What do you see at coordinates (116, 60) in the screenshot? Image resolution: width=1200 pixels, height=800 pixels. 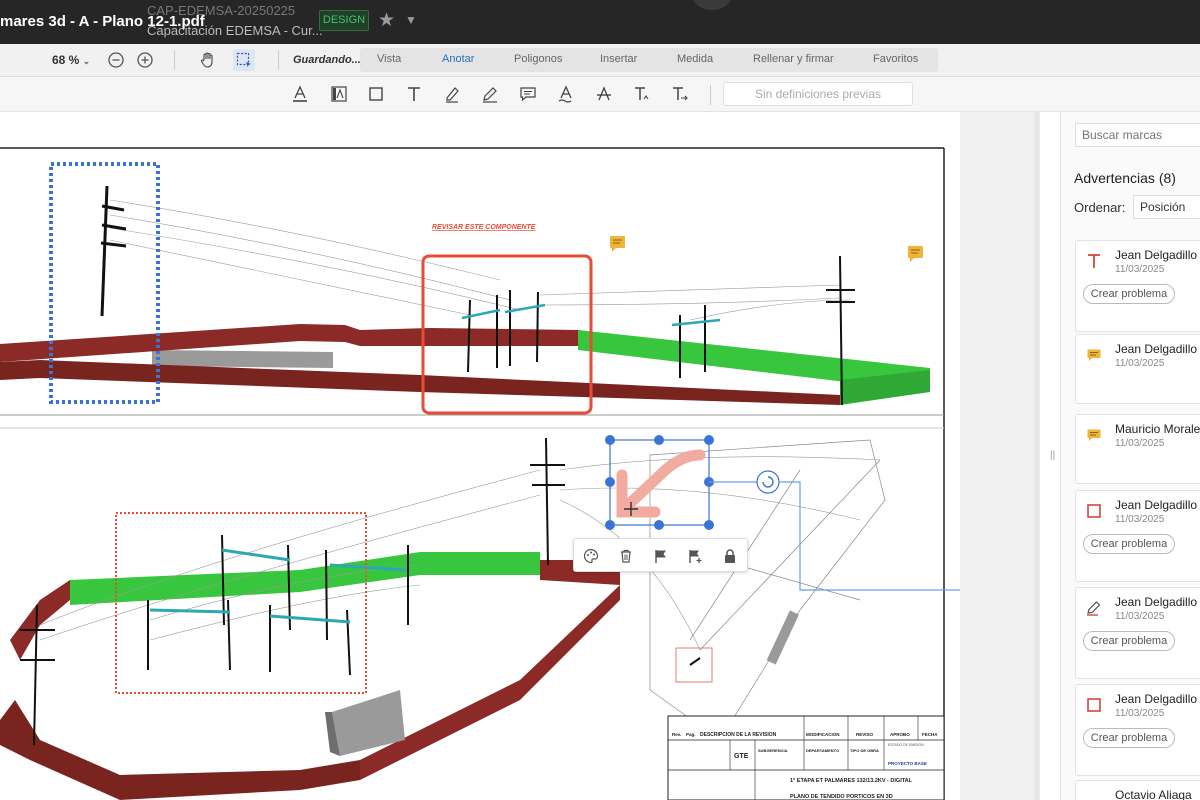 I see `zoom-out-button` at bounding box center [116, 60].